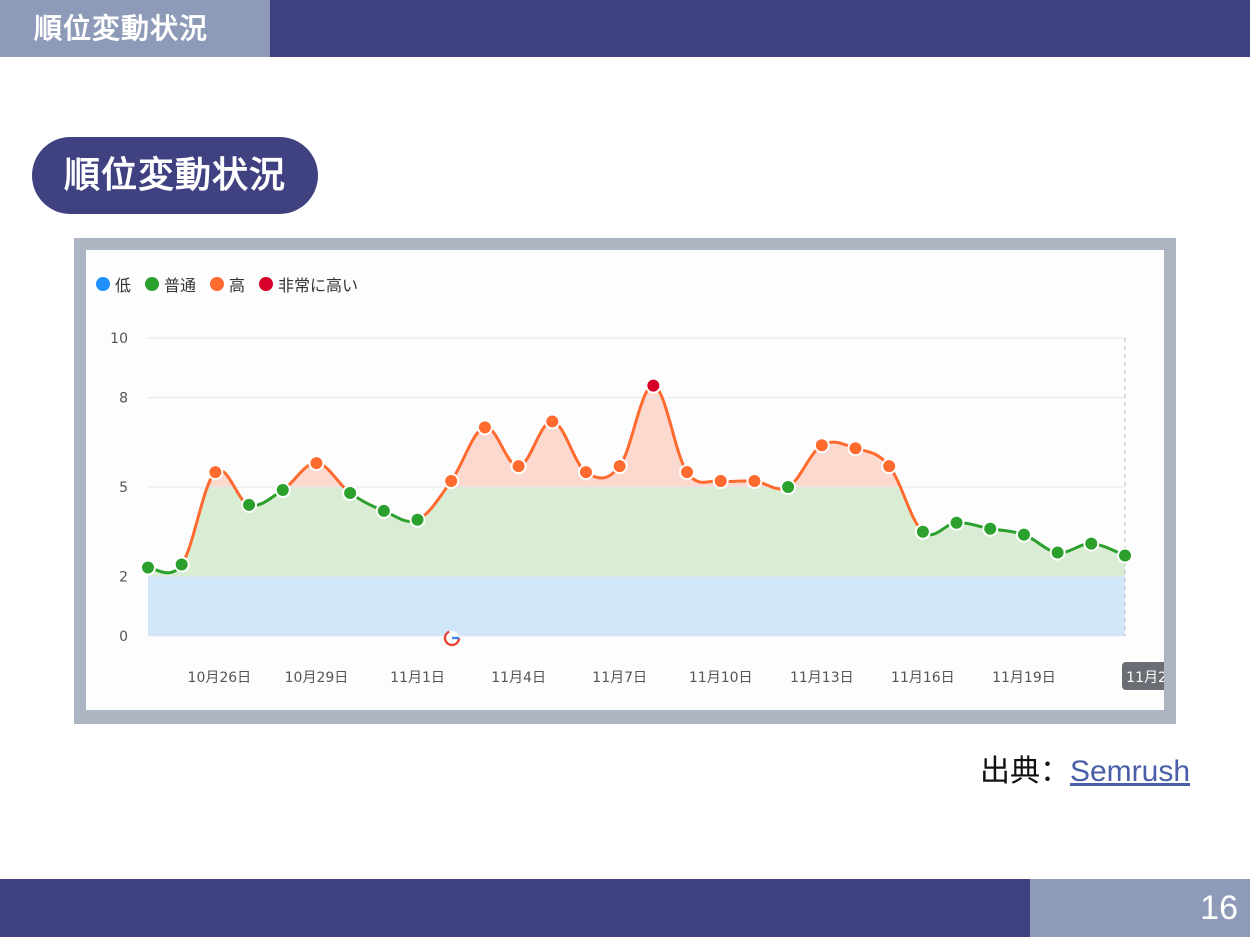 The width and height of the screenshot is (1250, 937). What do you see at coordinates (119, 339) in the screenshot?
I see `y-tick-label: 10` at bounding box center [119, 339].